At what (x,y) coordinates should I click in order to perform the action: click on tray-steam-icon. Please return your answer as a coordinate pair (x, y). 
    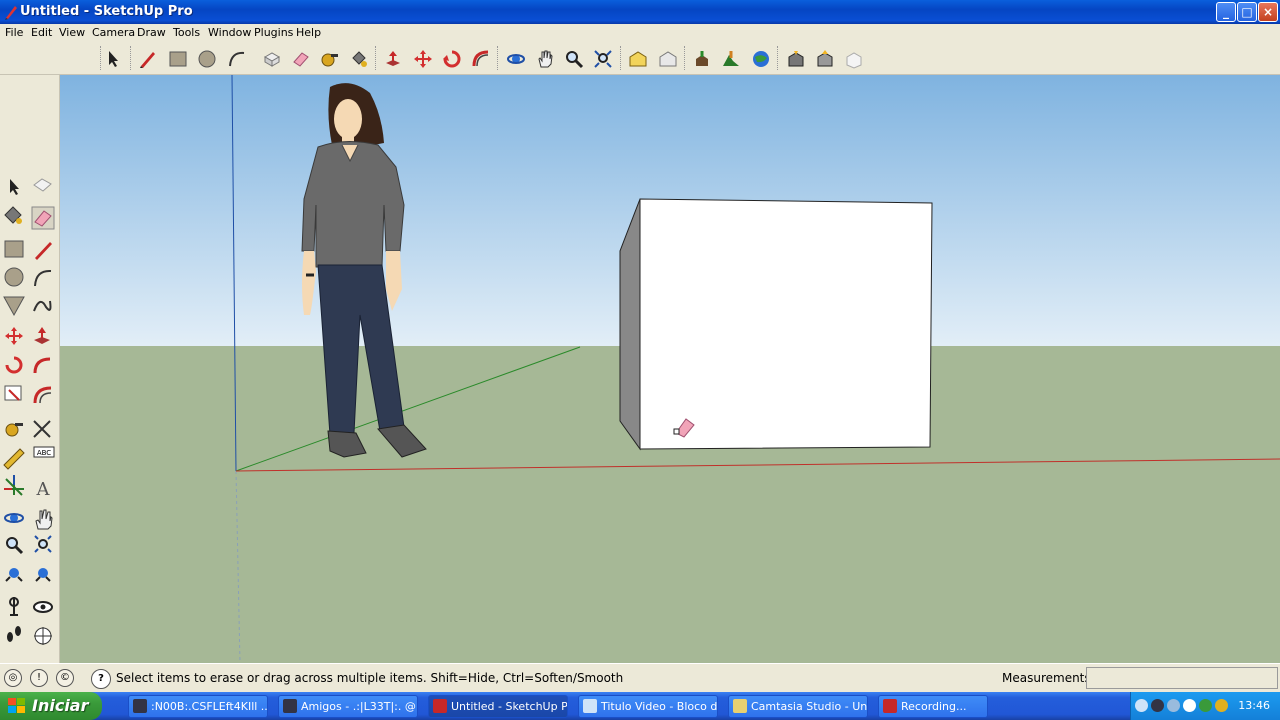
    Looking at the image, I should click on (1157, 705).